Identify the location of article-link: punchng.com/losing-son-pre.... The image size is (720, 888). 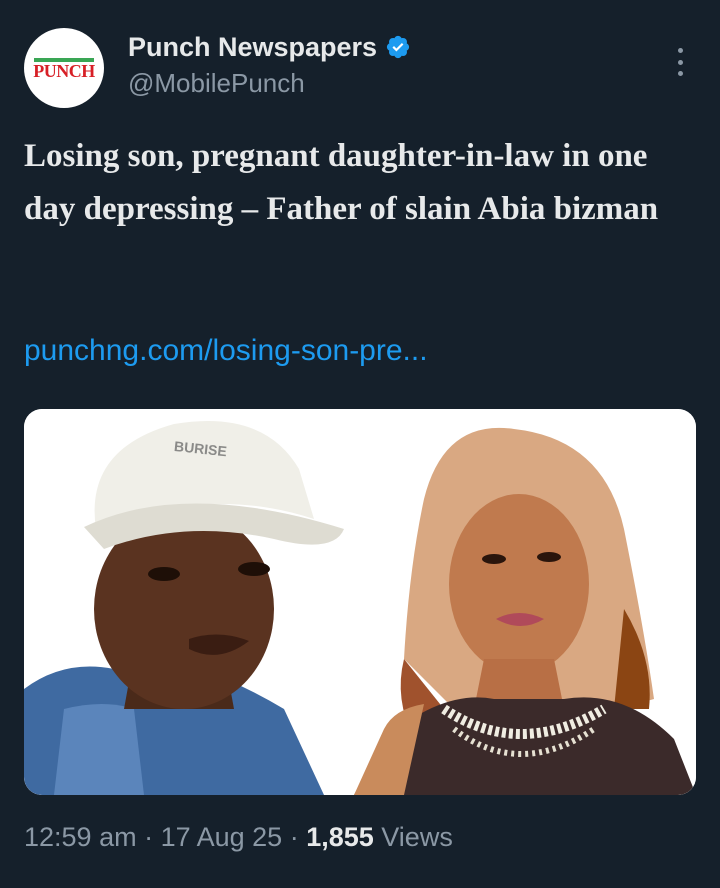
(226, 351).